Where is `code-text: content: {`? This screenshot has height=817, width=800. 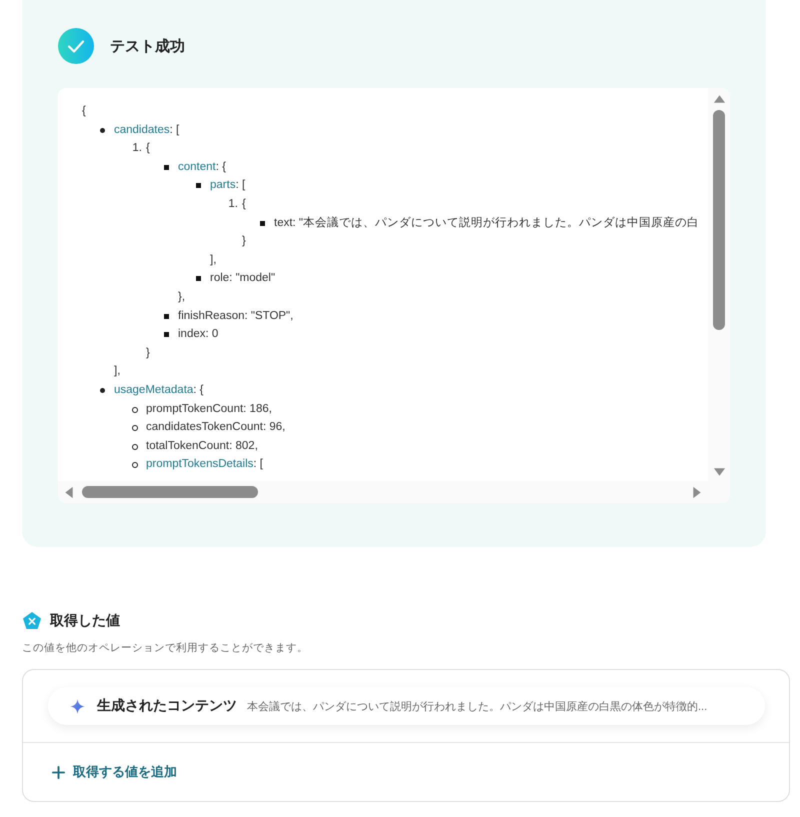 code-text: content: { is located at coordinates (202, 167).